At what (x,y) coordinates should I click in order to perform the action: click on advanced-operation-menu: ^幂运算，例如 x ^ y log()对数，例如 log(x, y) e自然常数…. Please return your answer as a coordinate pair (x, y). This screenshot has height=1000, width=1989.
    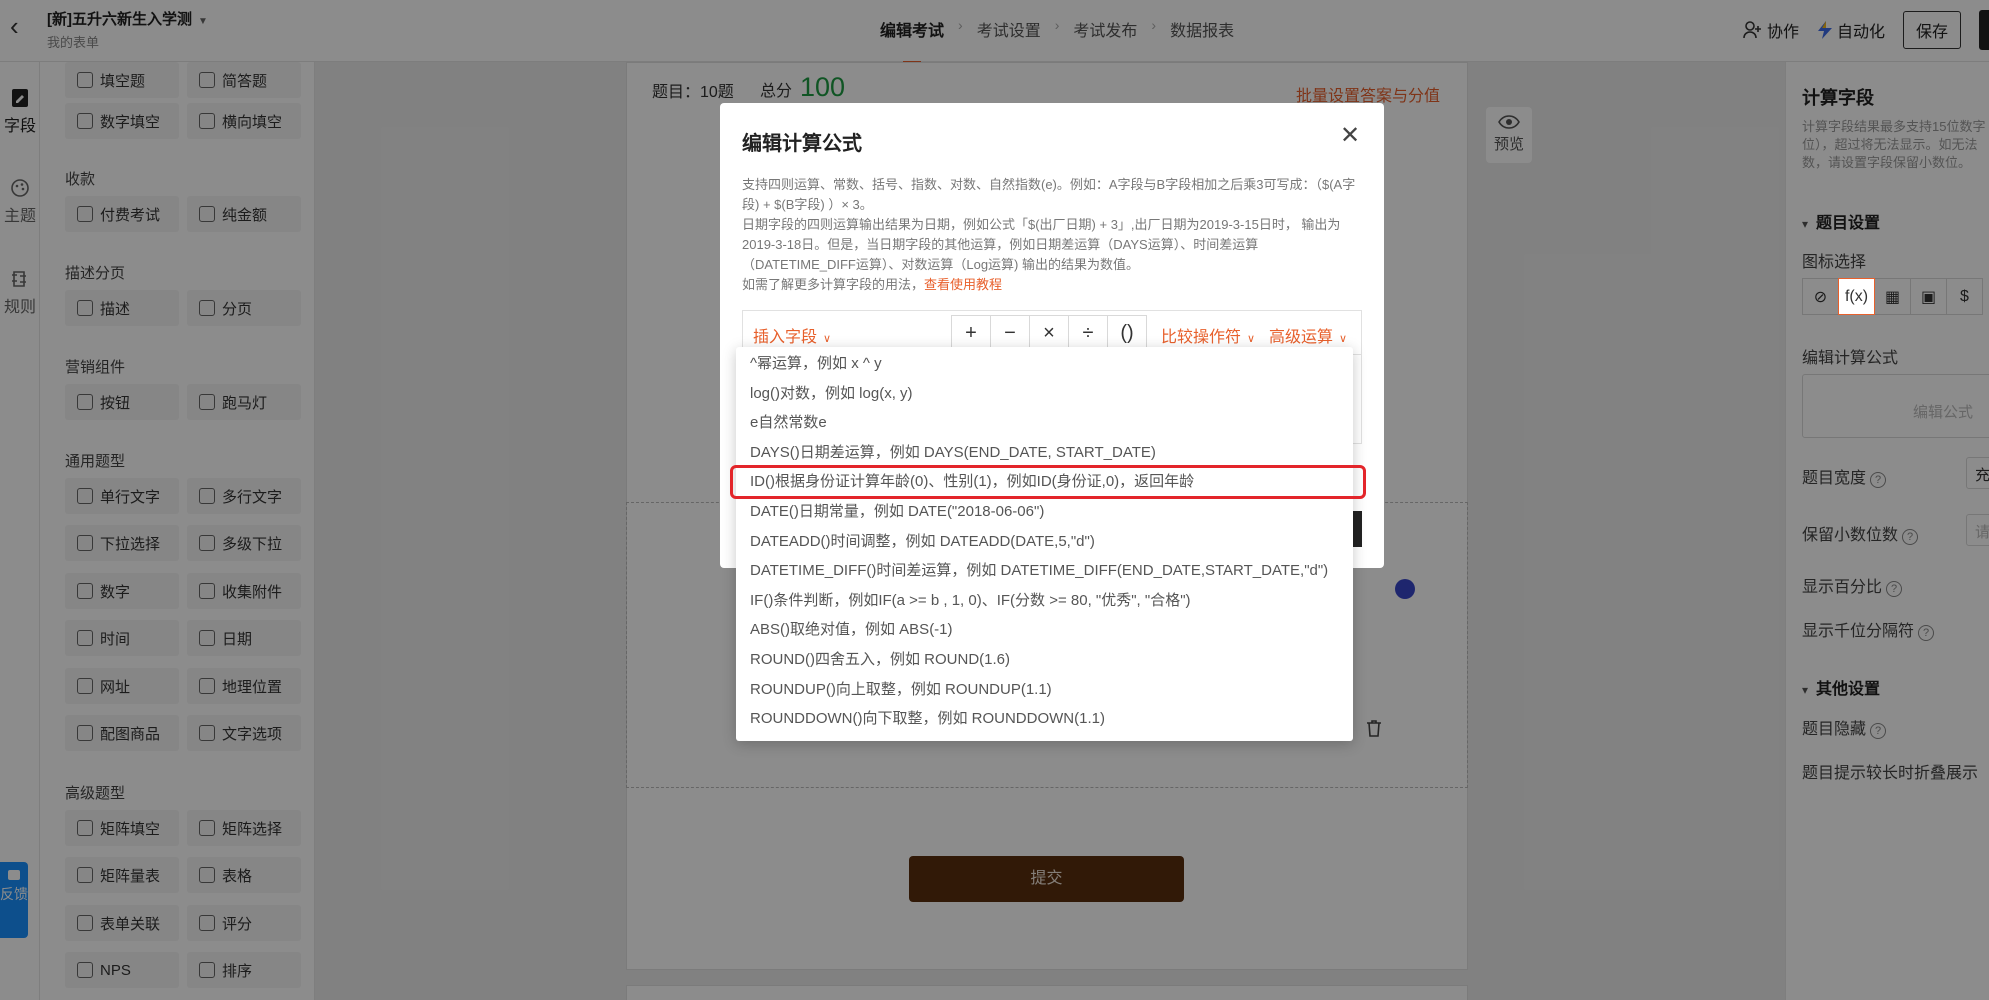
    Looking at the image, I should click on (1048, 544).